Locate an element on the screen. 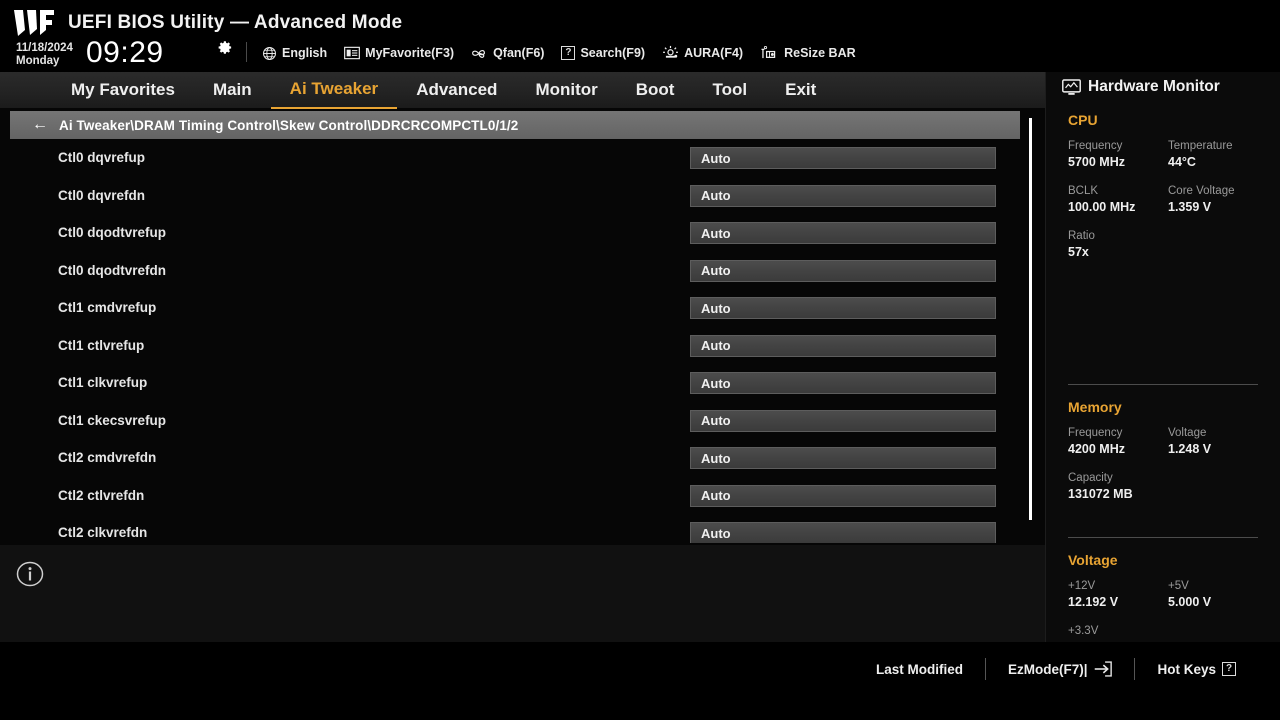 The height and width of the screenshot is (720, 1280). language-button: English is located at coordinates (294, 53).